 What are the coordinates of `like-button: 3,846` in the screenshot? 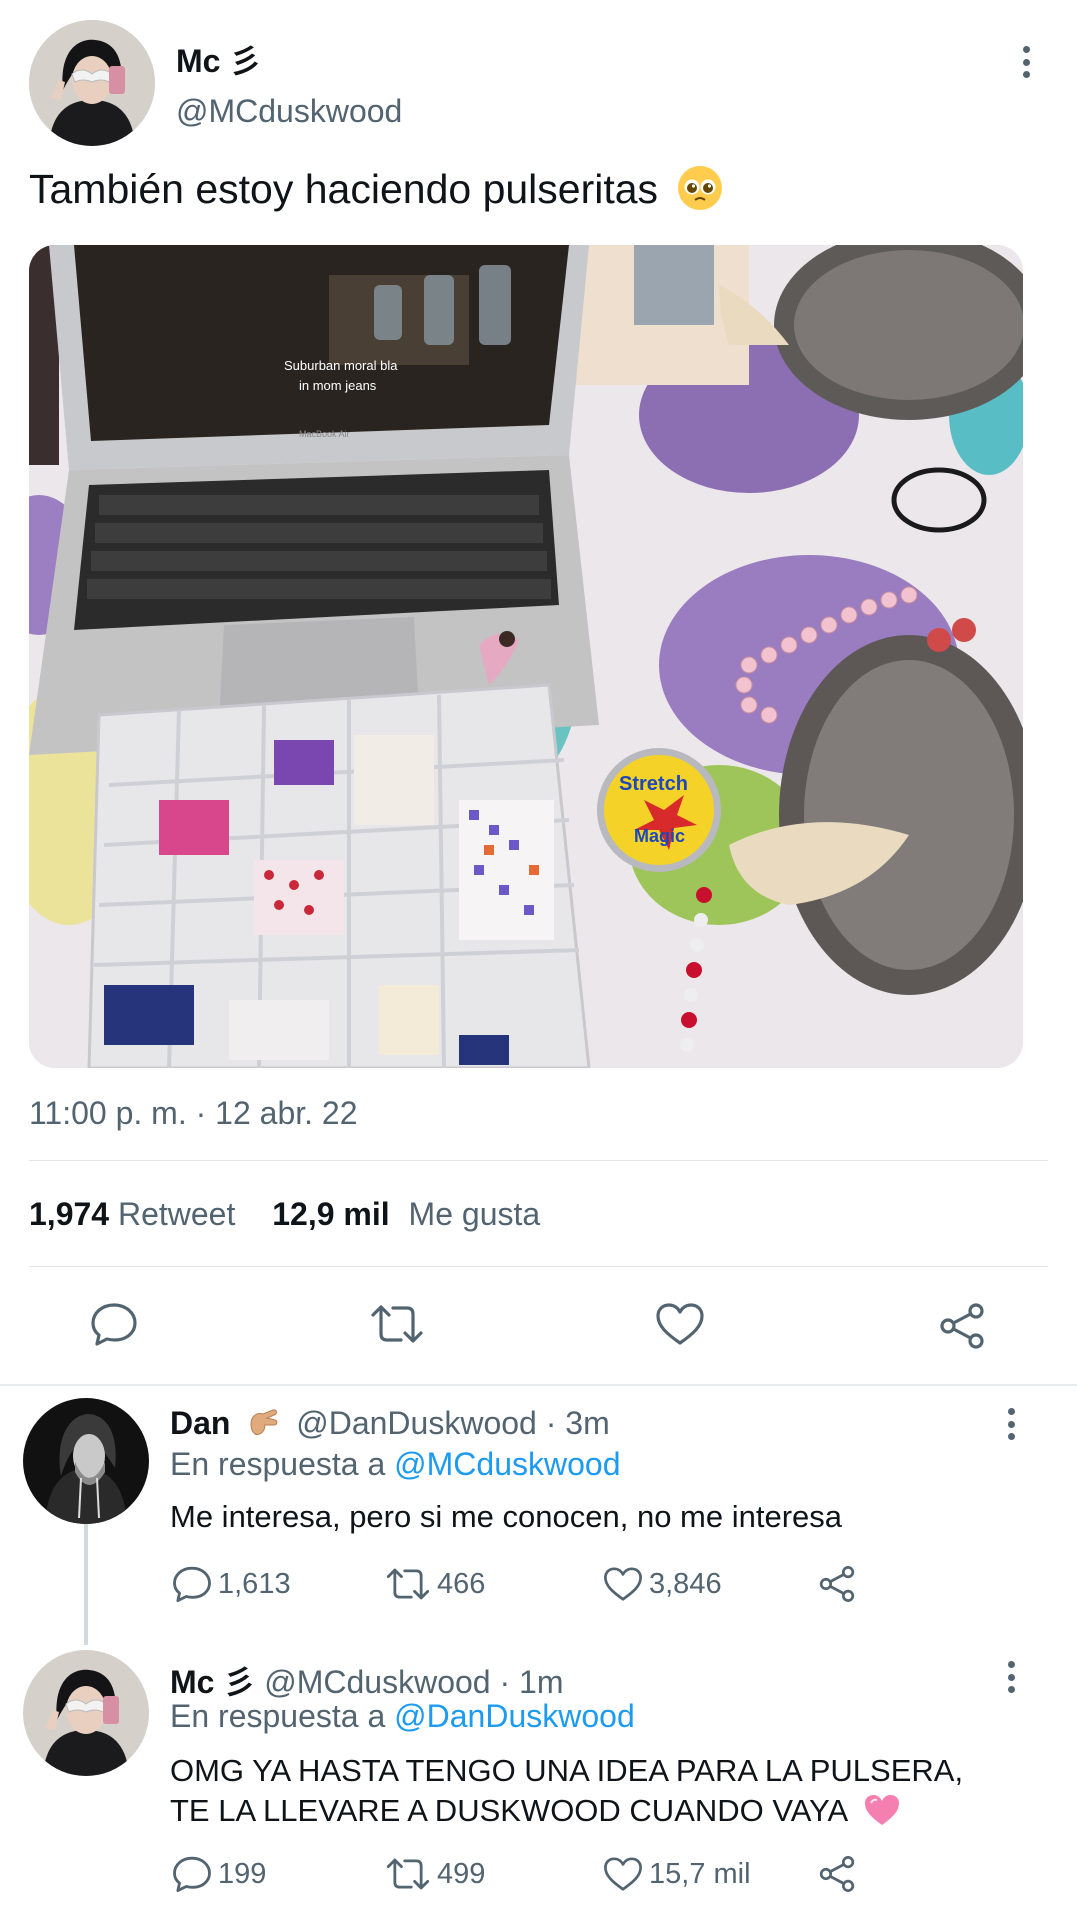 It's located at (662, 1584).